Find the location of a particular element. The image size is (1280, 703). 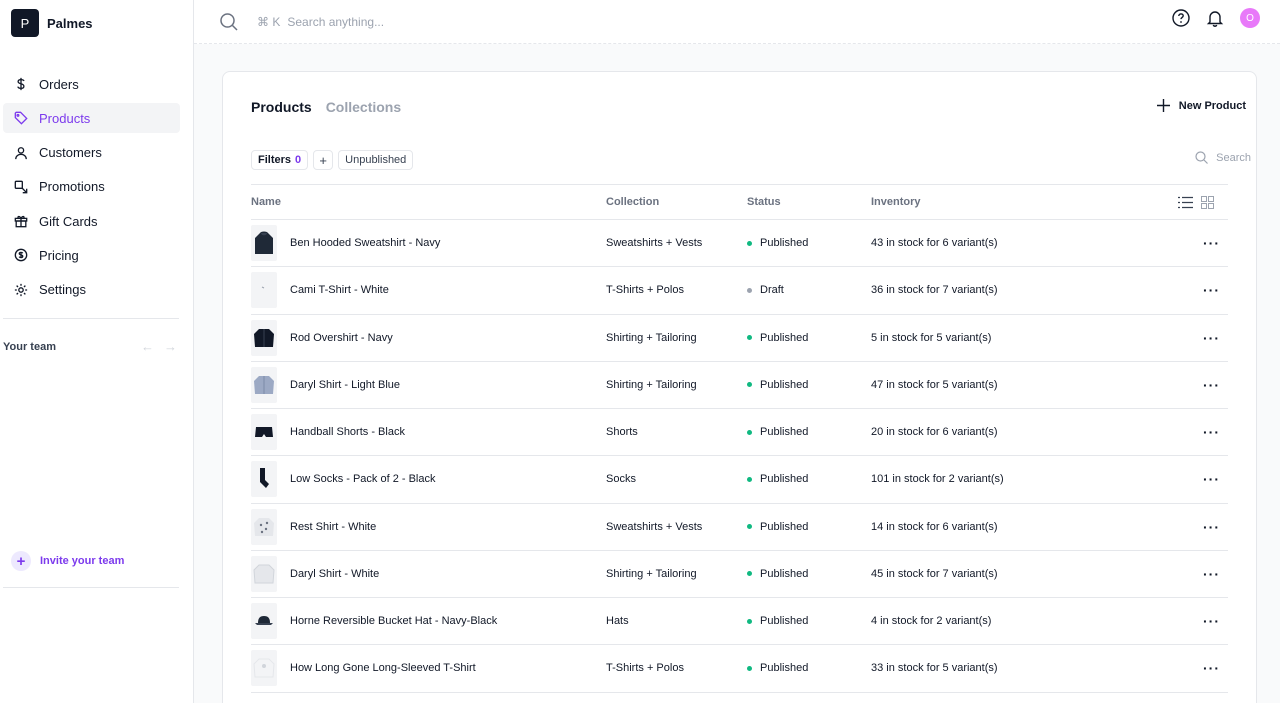

cell-name: Daryl Shirt - Light Blue is located at coordinates (428, 385).